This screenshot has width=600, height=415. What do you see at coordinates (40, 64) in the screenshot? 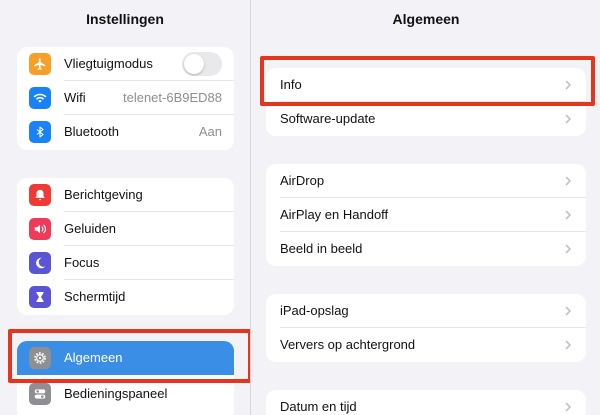
I see `airplane-icon` at bounding box center [40, 64].